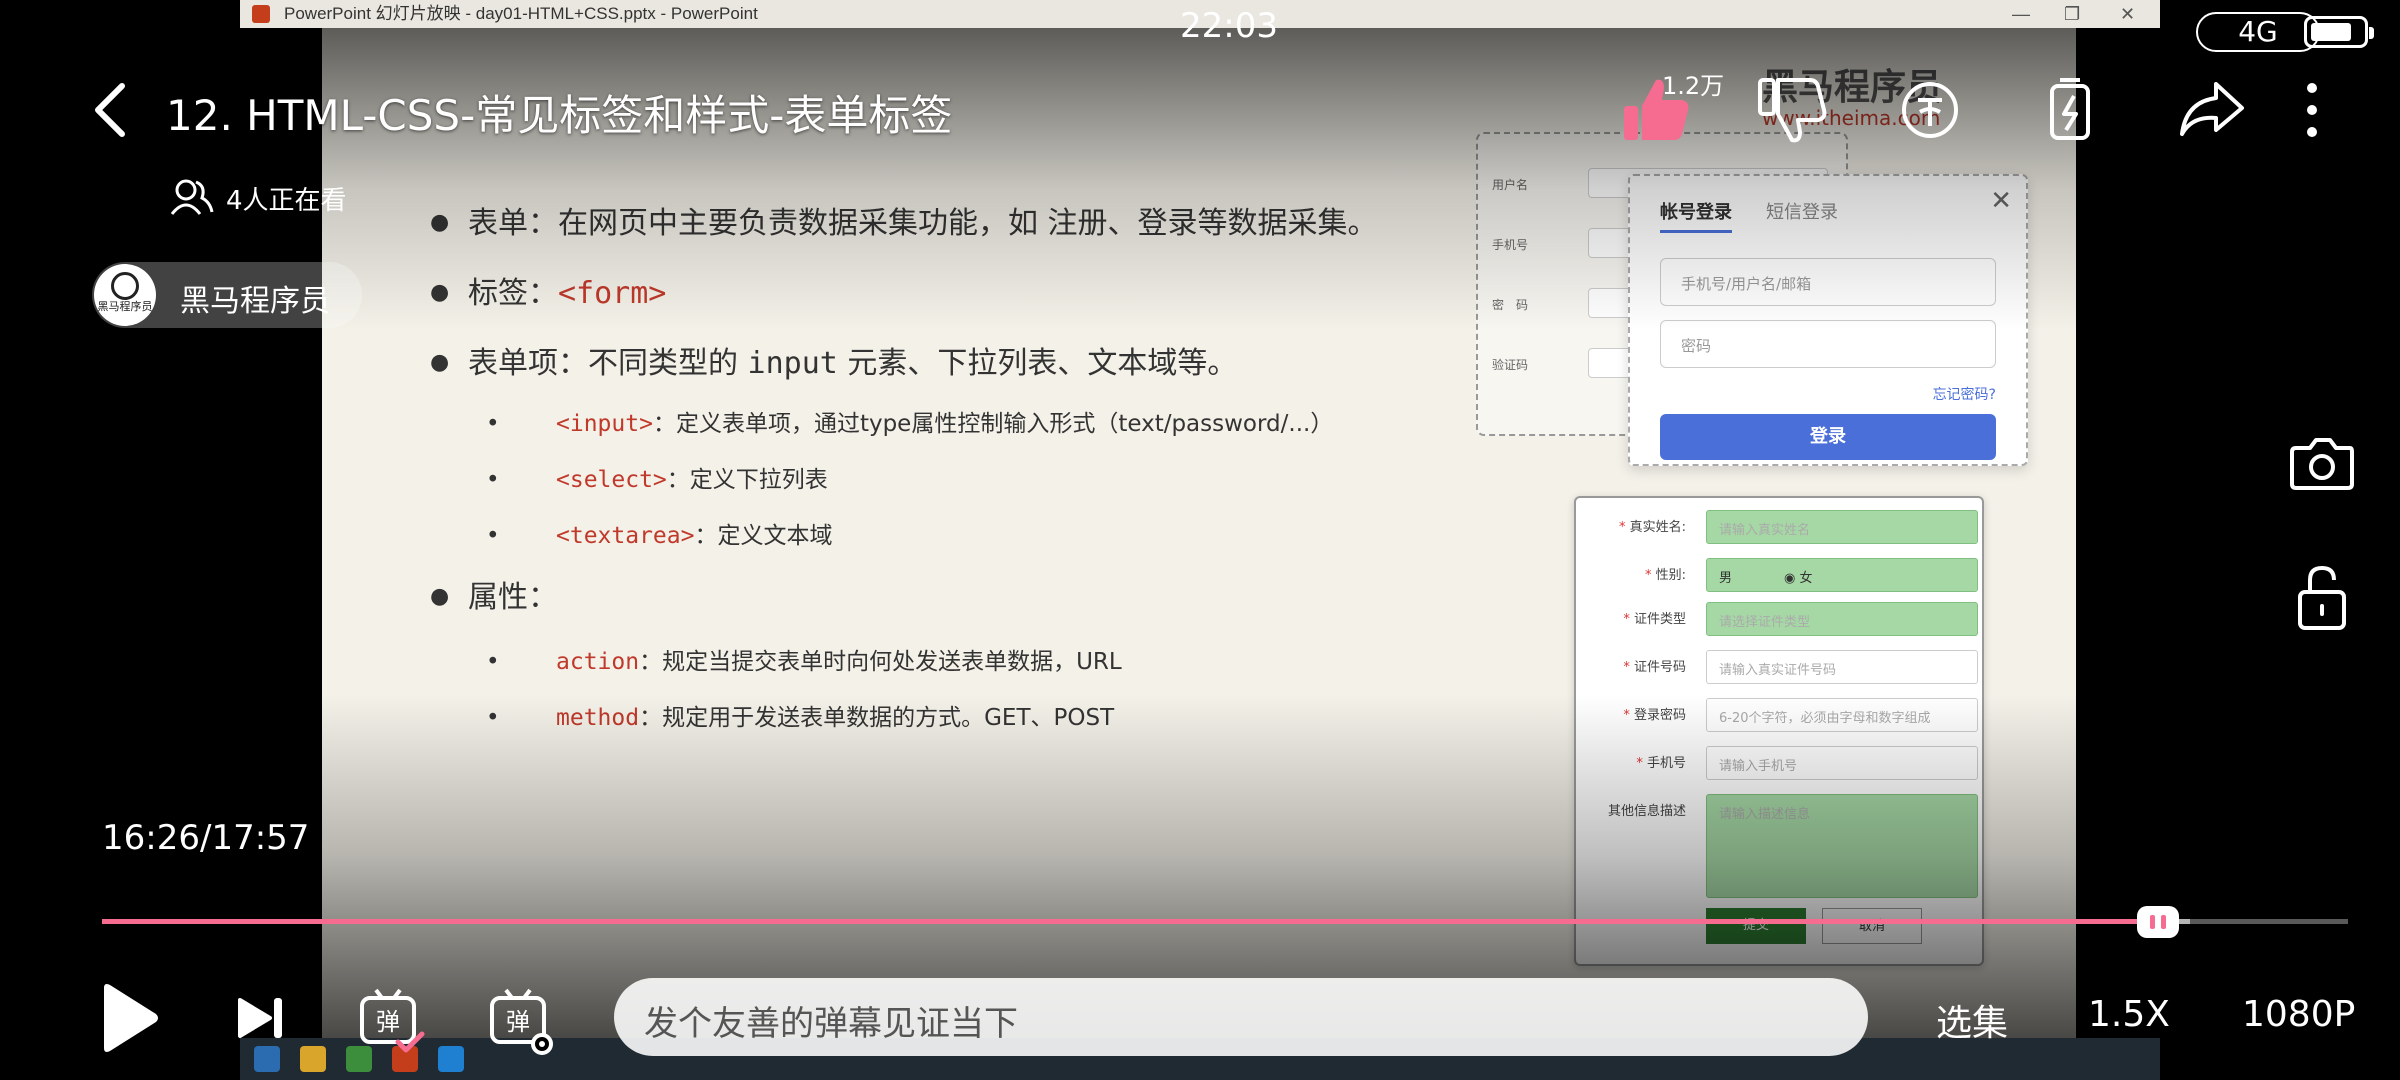 This screenshot has height=1080, width=2400. I want to click on time-readout: 16:26/17:57, so click(206, 838).